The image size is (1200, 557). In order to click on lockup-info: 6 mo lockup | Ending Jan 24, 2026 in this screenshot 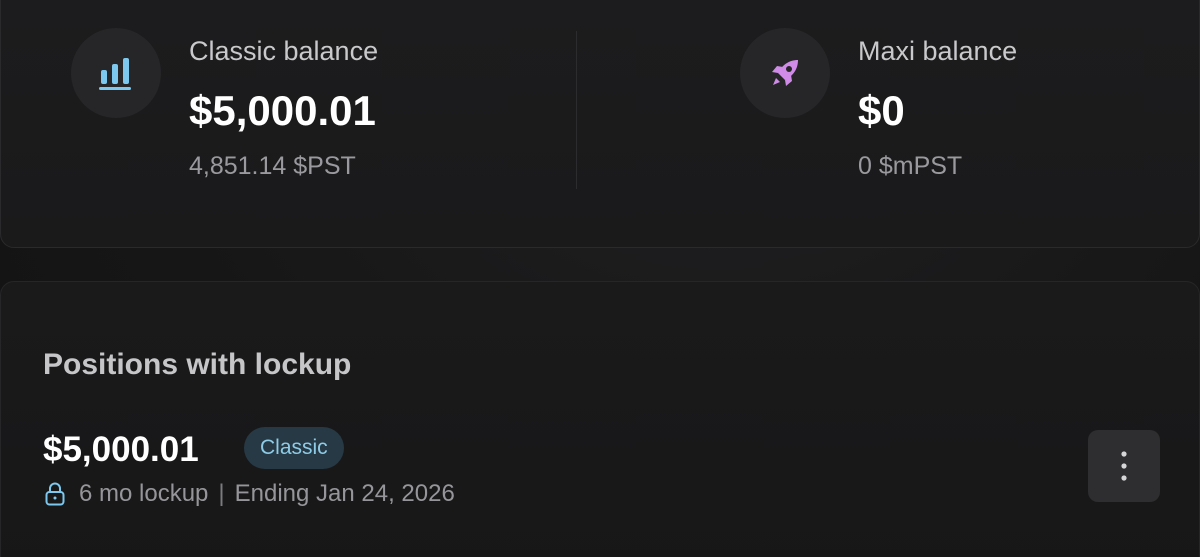, I will do `click(249, 494)`.